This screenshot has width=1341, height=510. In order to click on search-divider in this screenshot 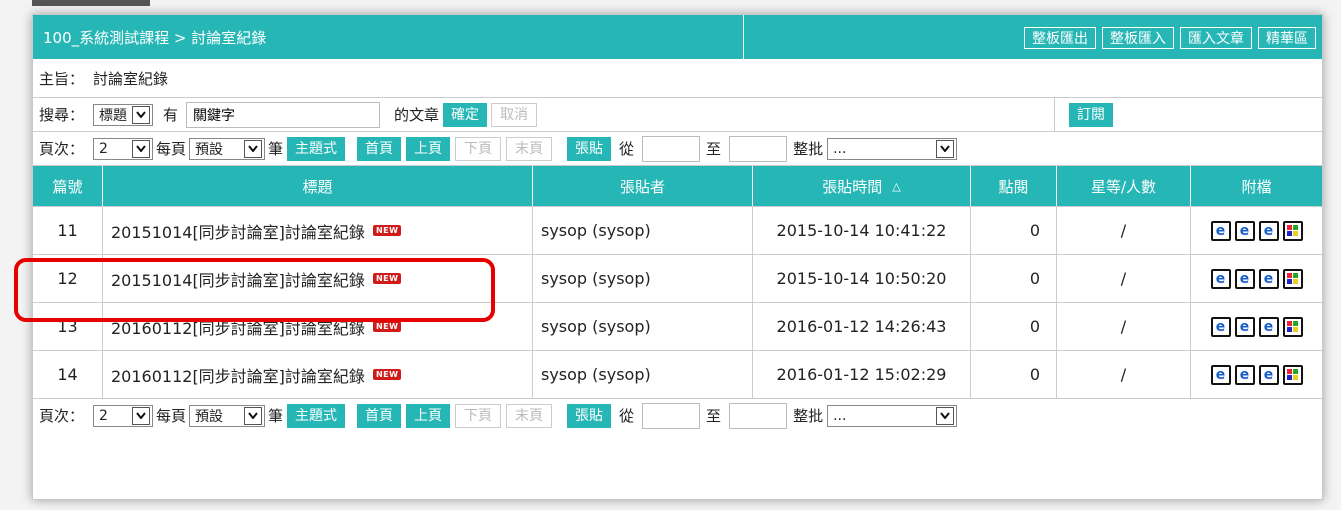, I will do `click(1054, 114)`.